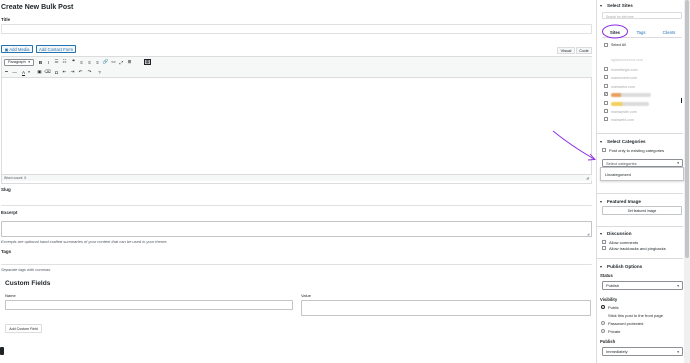 Image resolution: width=690 pixels, height=363 pixels. I want to click on publish-options-title: Publish Options, so click(625, 266).